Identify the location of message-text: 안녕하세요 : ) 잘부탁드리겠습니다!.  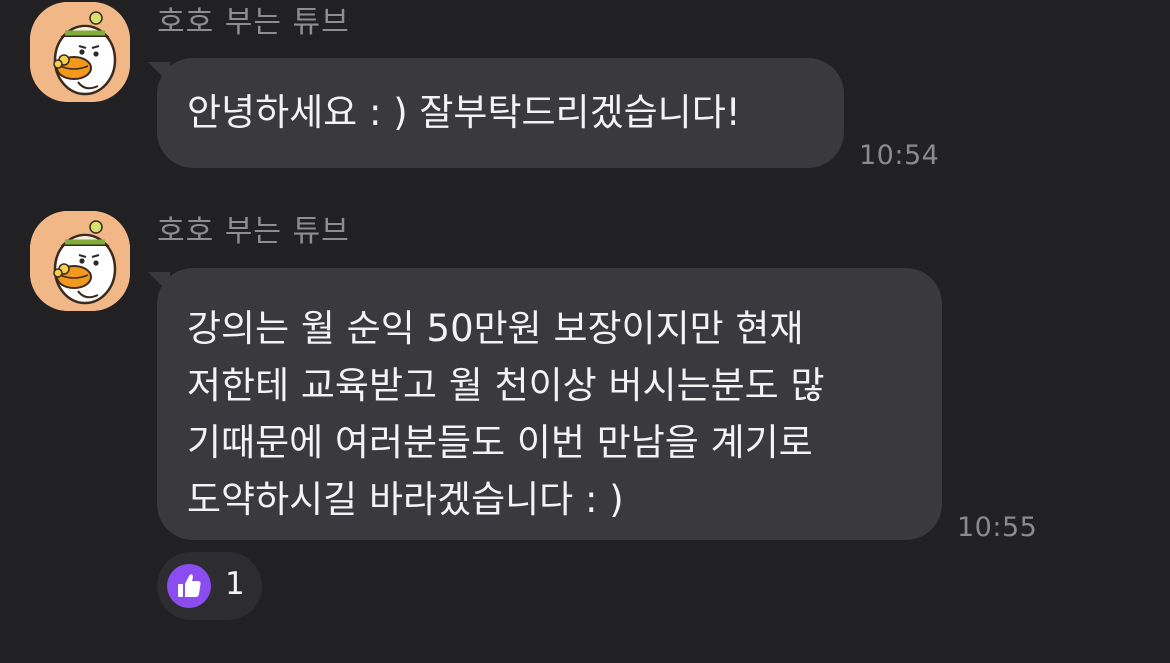
(464, 112).